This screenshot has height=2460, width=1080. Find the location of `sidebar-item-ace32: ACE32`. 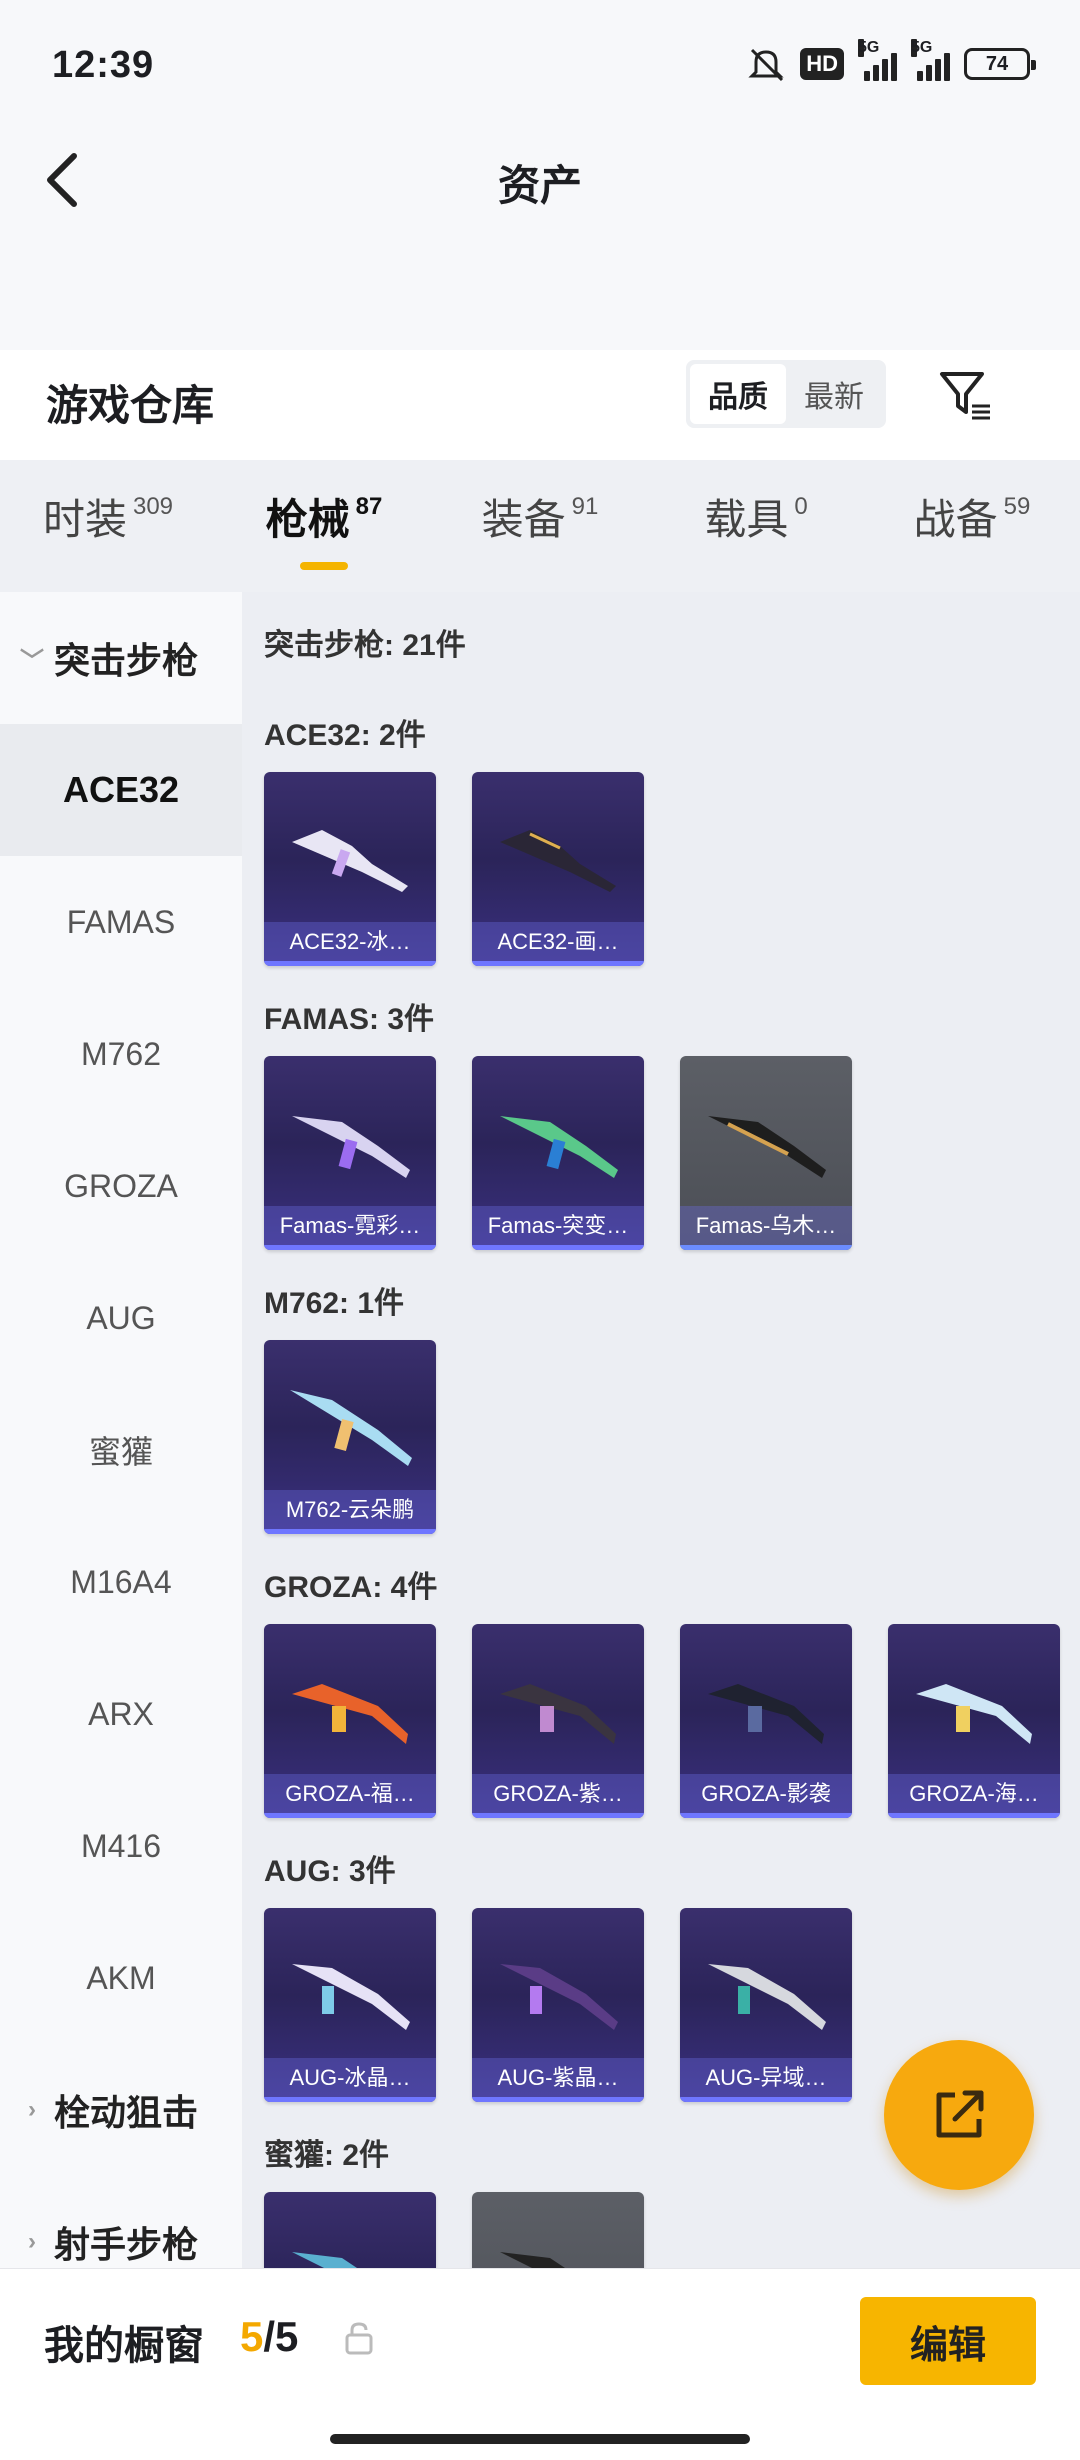

sidebar-item-ace32: ACE32 is located at coordinates (121, 790).